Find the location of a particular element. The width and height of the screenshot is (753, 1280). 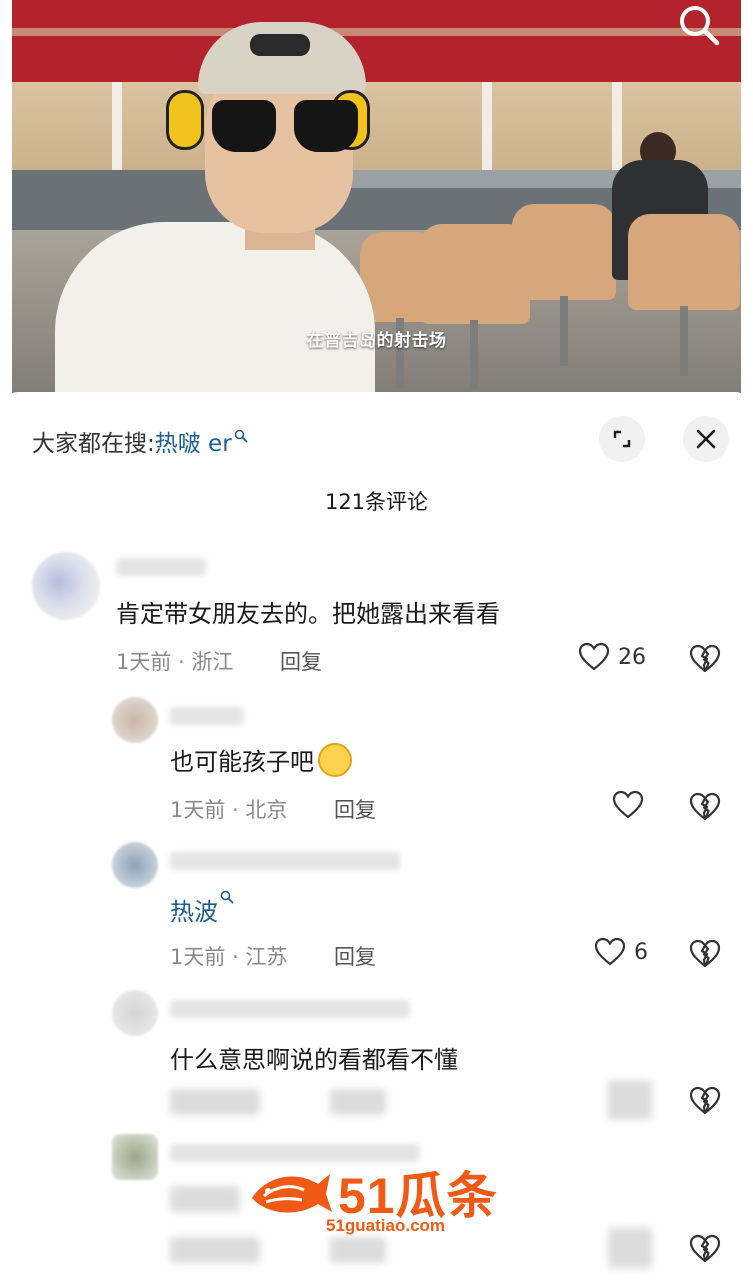

like-count: 26 is located at coordinates (632, 657).